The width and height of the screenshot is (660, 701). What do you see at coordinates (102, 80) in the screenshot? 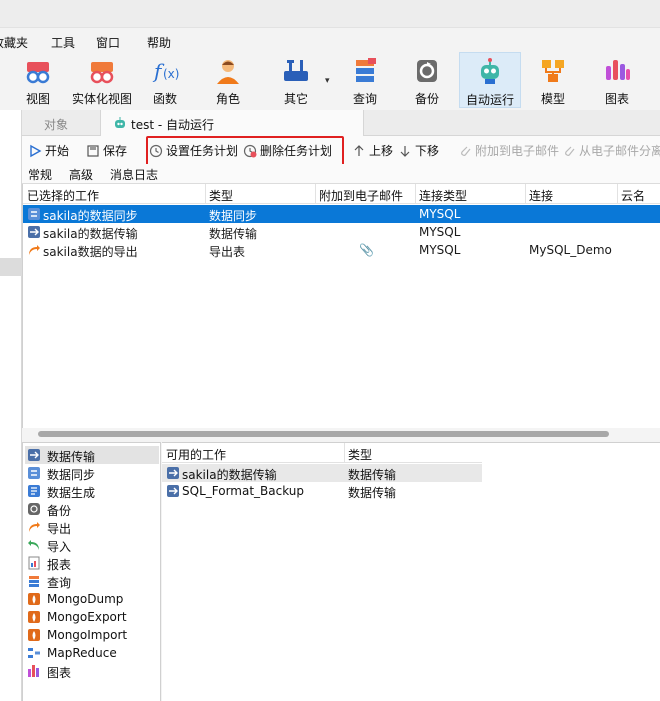
I see `toolbar-materialized-view-button: 实体化视图` at bounding box center [102, 80].